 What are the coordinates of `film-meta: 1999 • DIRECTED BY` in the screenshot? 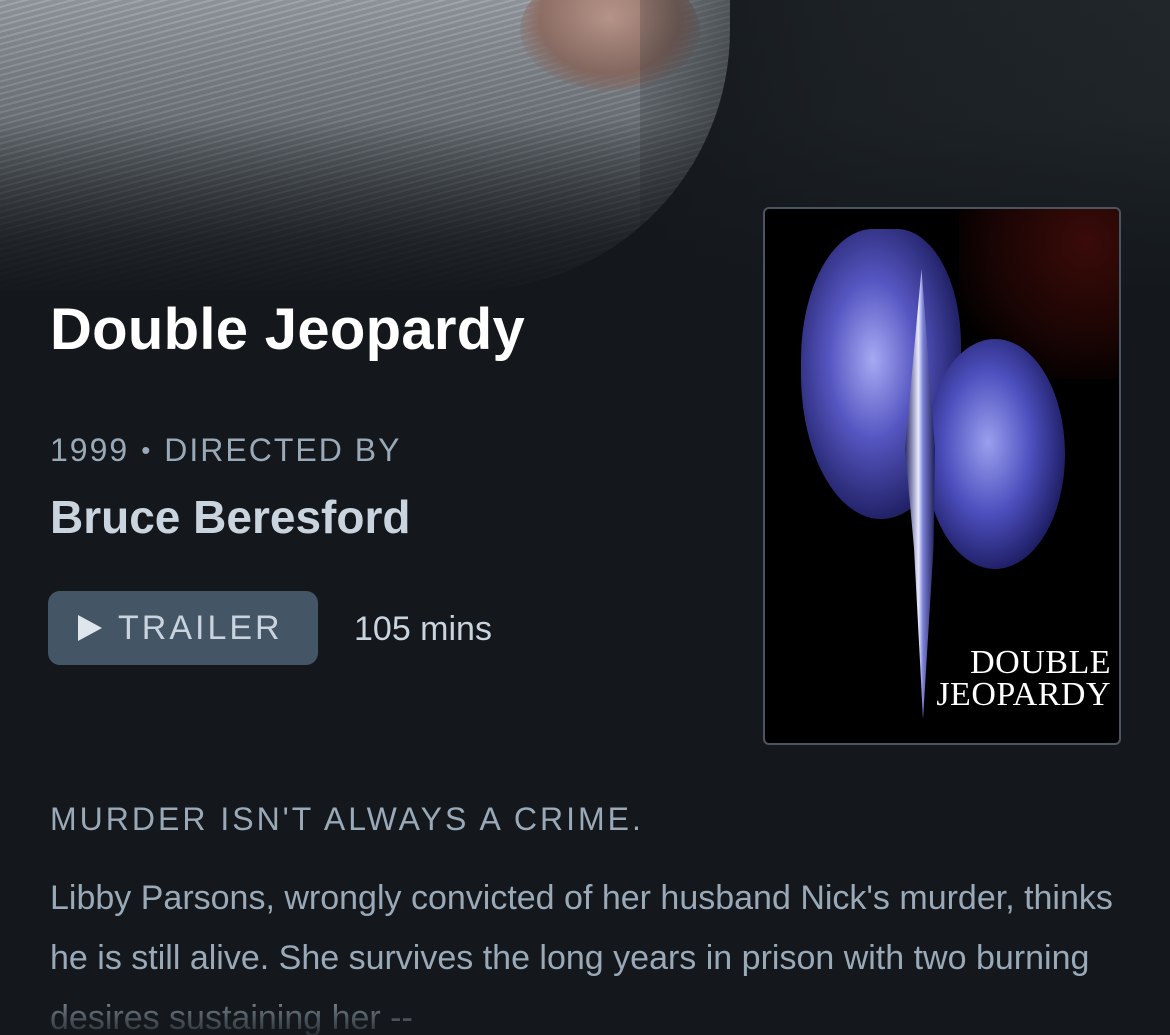 It's located at (225, 450).